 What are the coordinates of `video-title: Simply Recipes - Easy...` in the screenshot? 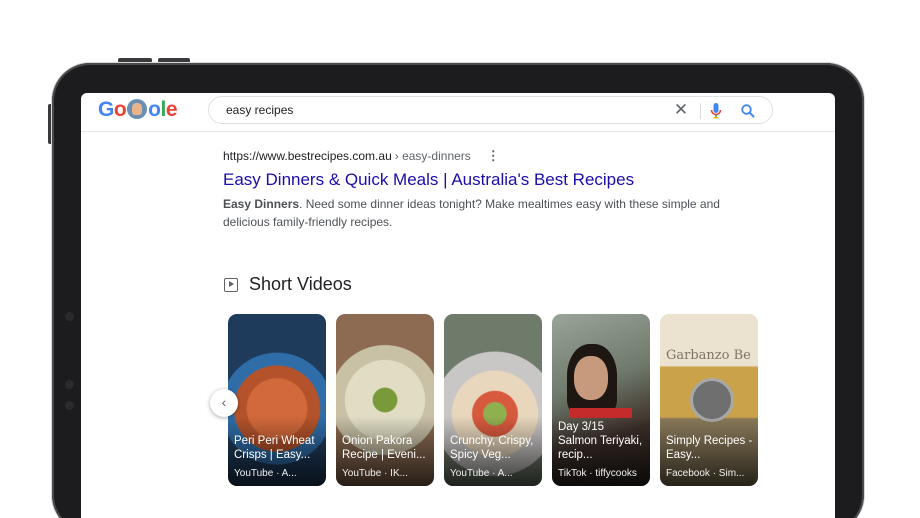 It's located at (709, 448).